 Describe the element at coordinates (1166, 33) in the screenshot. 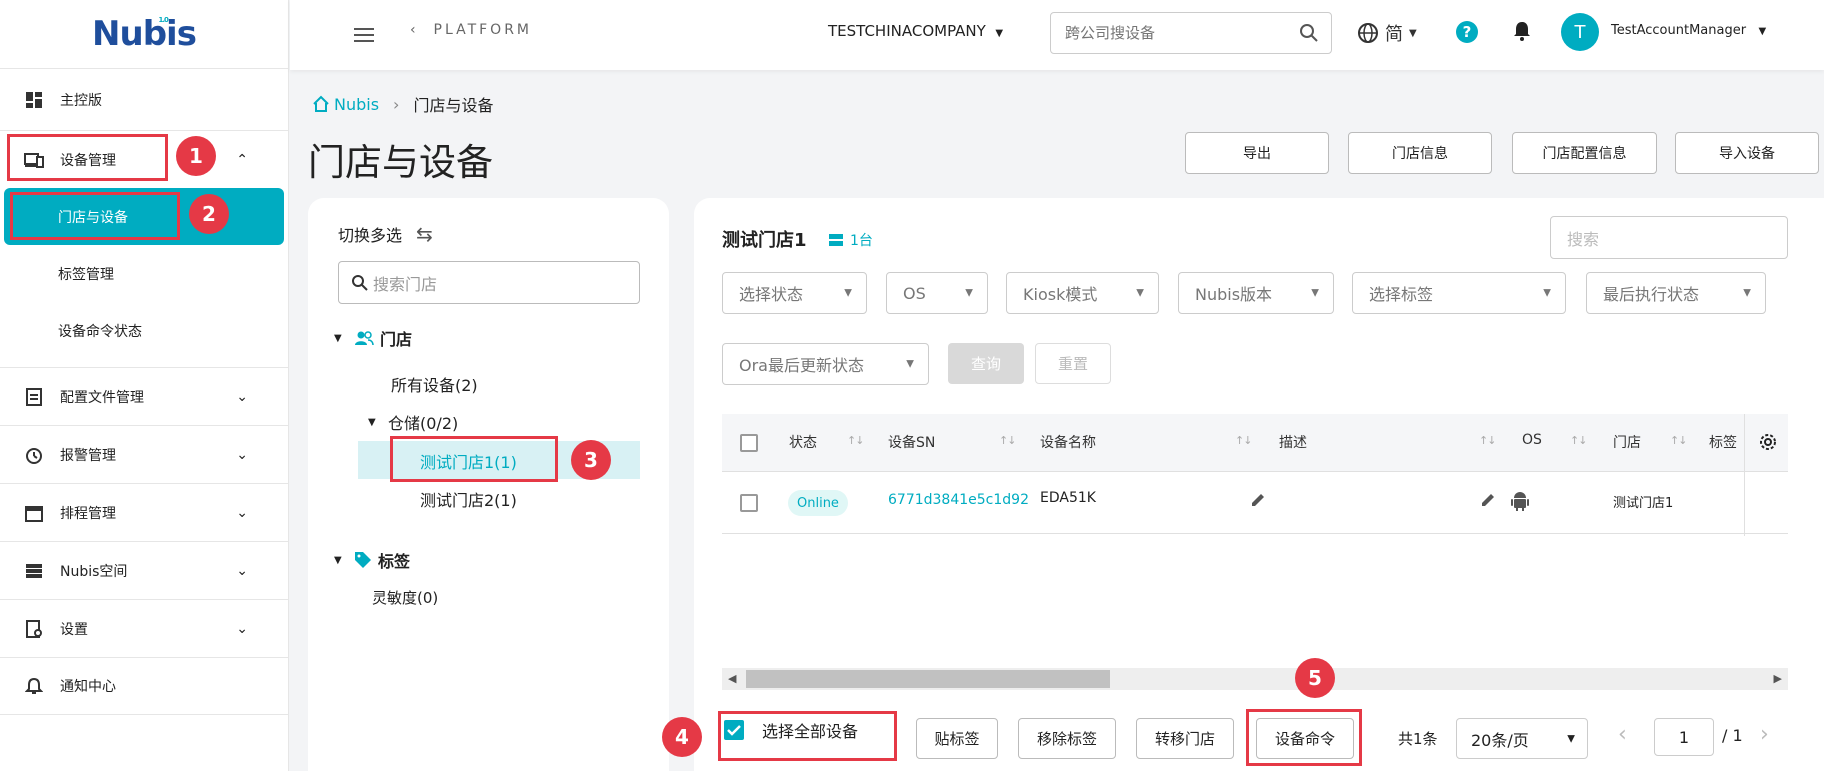

I see `global-search-input` at that location.